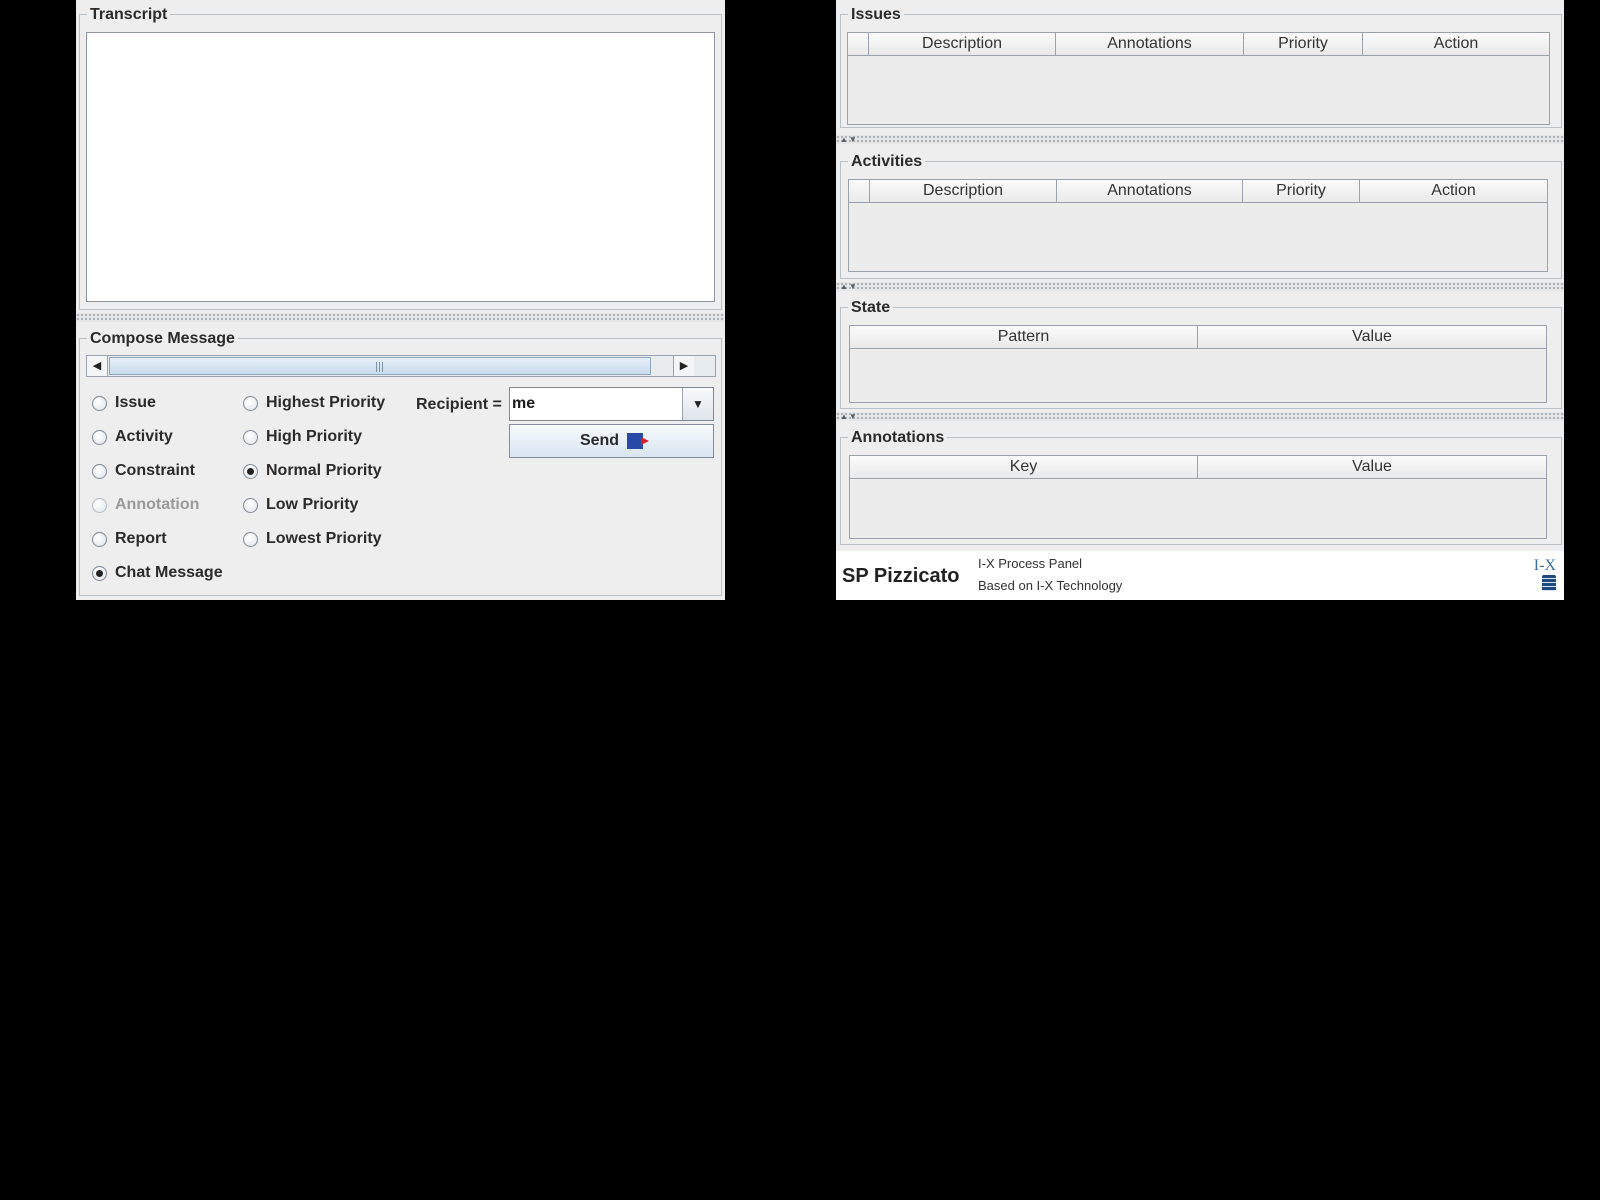 The width and height of the screenshot is (1600, 1200). What do you see at coordinates (1544, 565) in the screenshot?
I see `ix-logo: I-X` at bounding box center [1544, 565].